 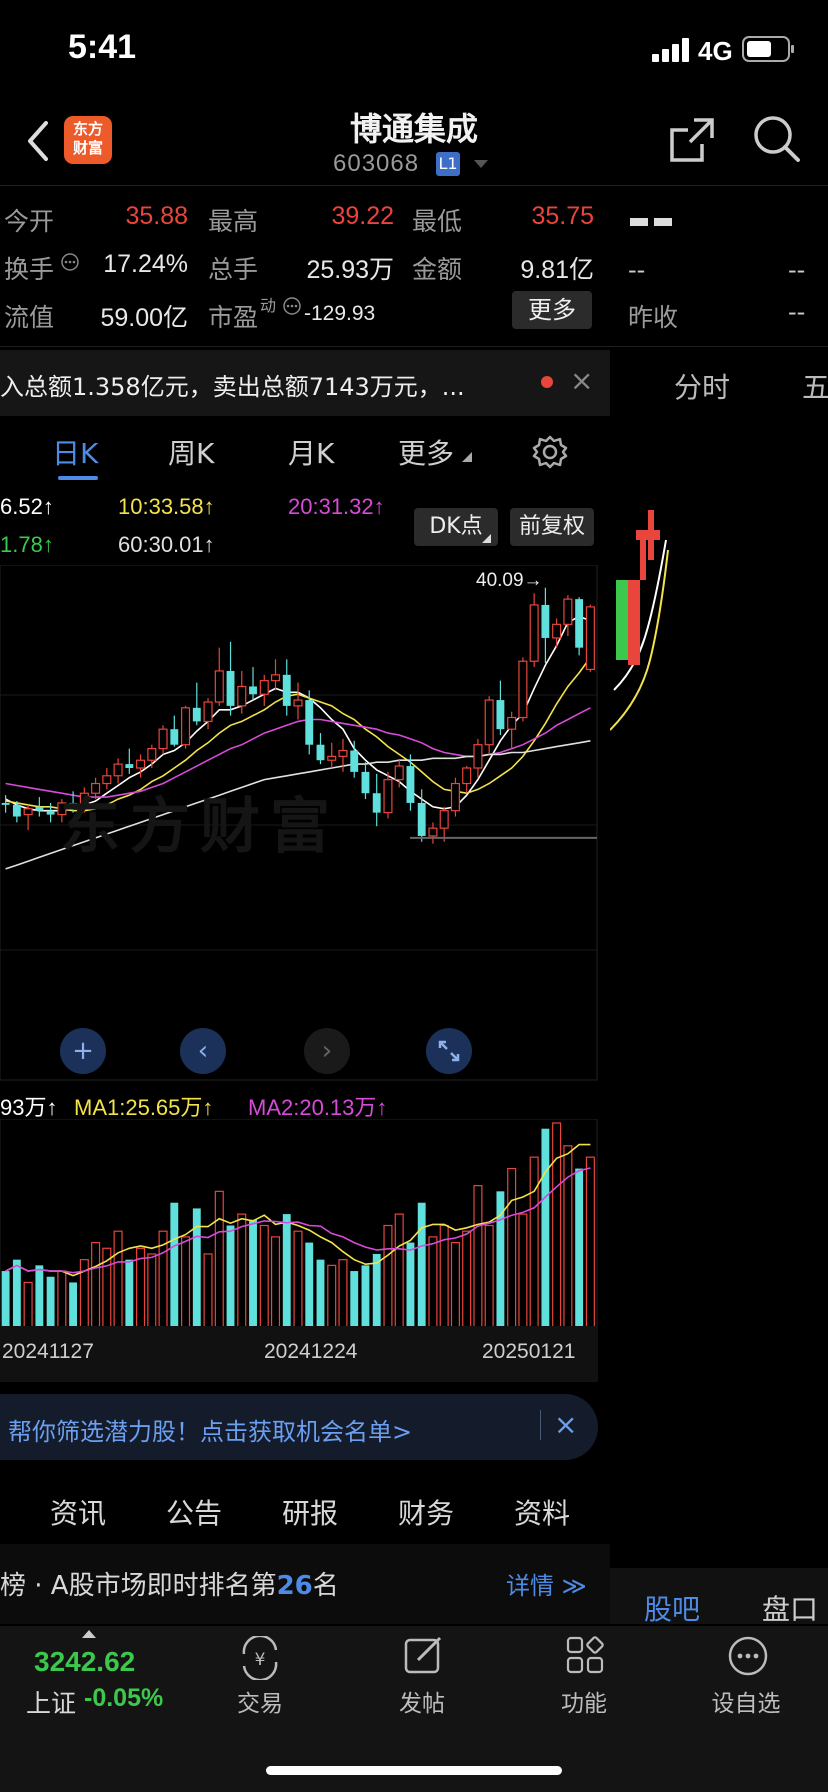 I want to click on price-adjust-button: 前复权, so click(x=552, y=527).